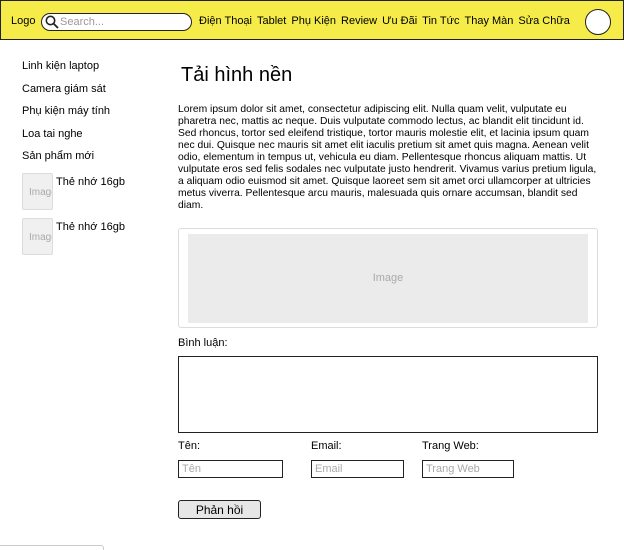 The width and height of the screenshot is (624, 550). I want to click on sidebar-item-label: Loa tai nghe, so click(52, 134).